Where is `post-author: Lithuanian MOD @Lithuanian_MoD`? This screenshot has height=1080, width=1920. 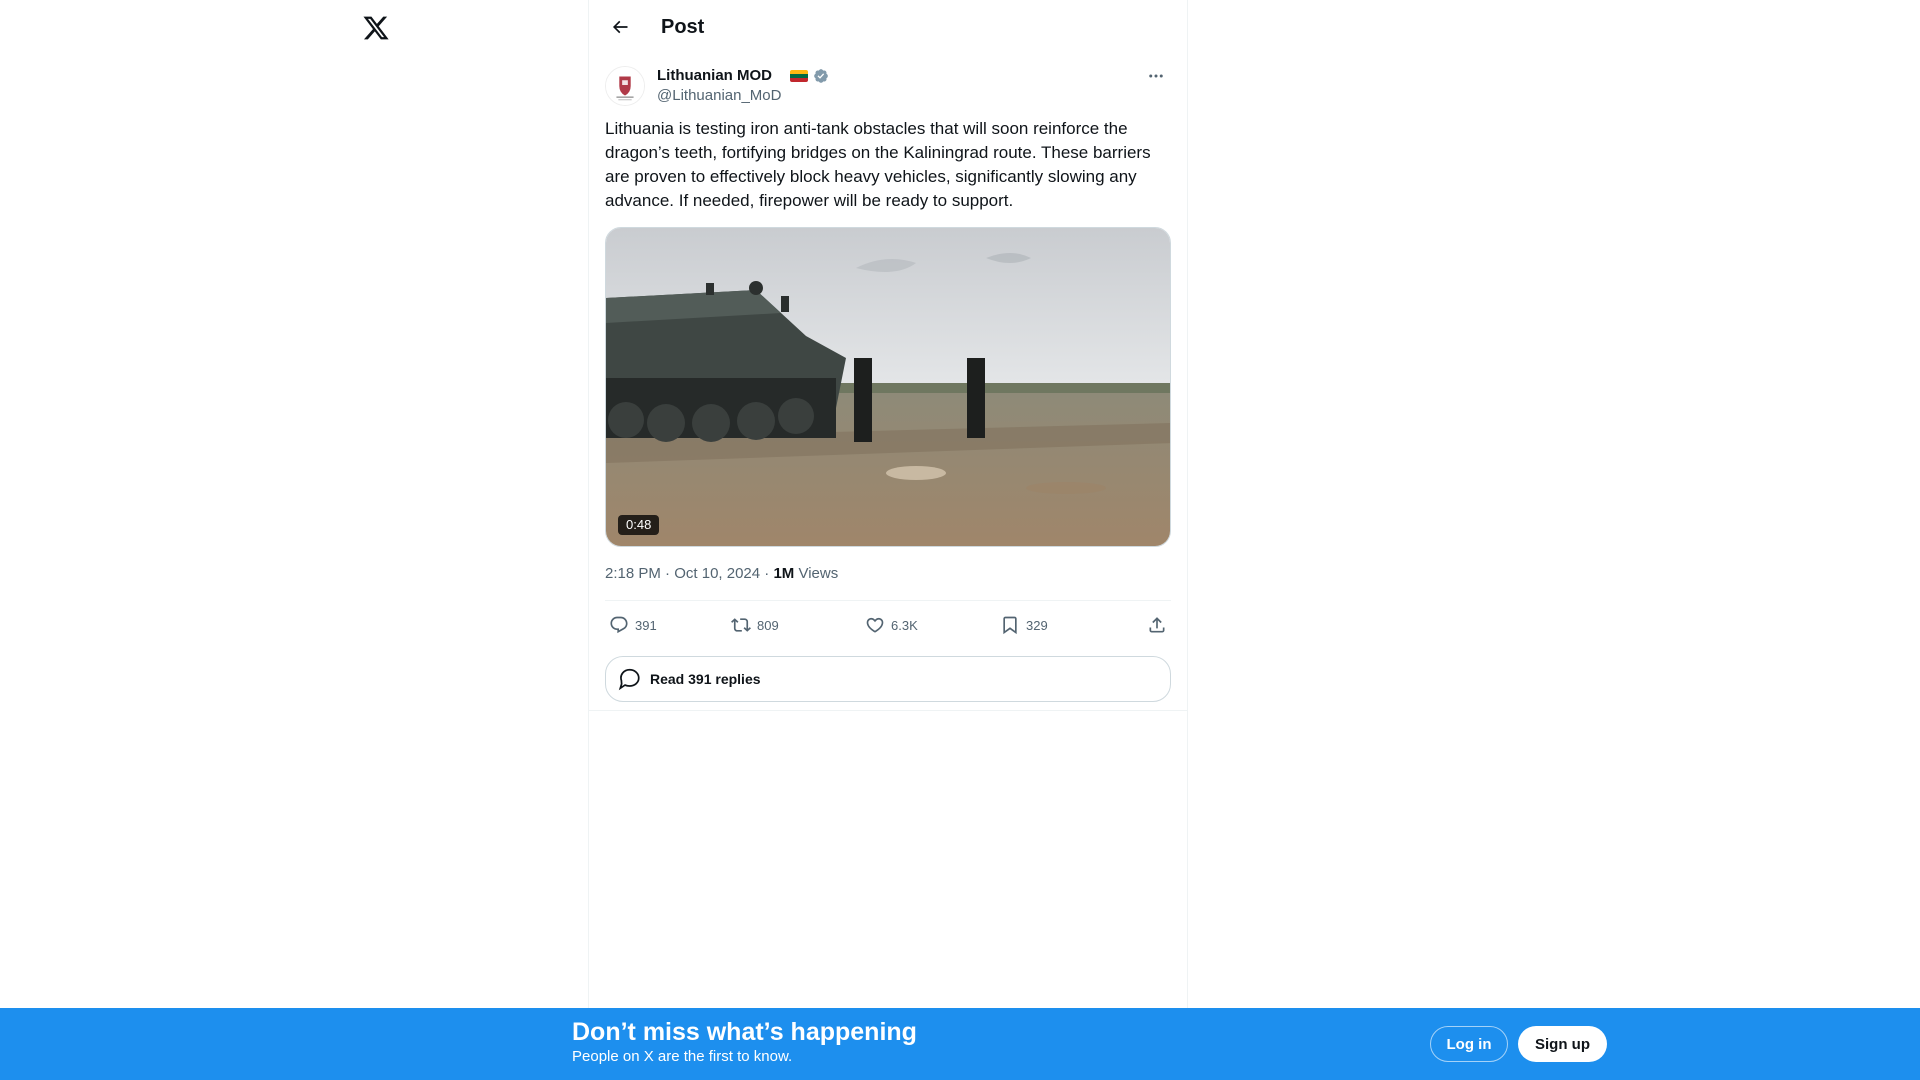 post-author: Lithuanian MOD @Lithuanian_MoD is located at coordinates (888, 86).